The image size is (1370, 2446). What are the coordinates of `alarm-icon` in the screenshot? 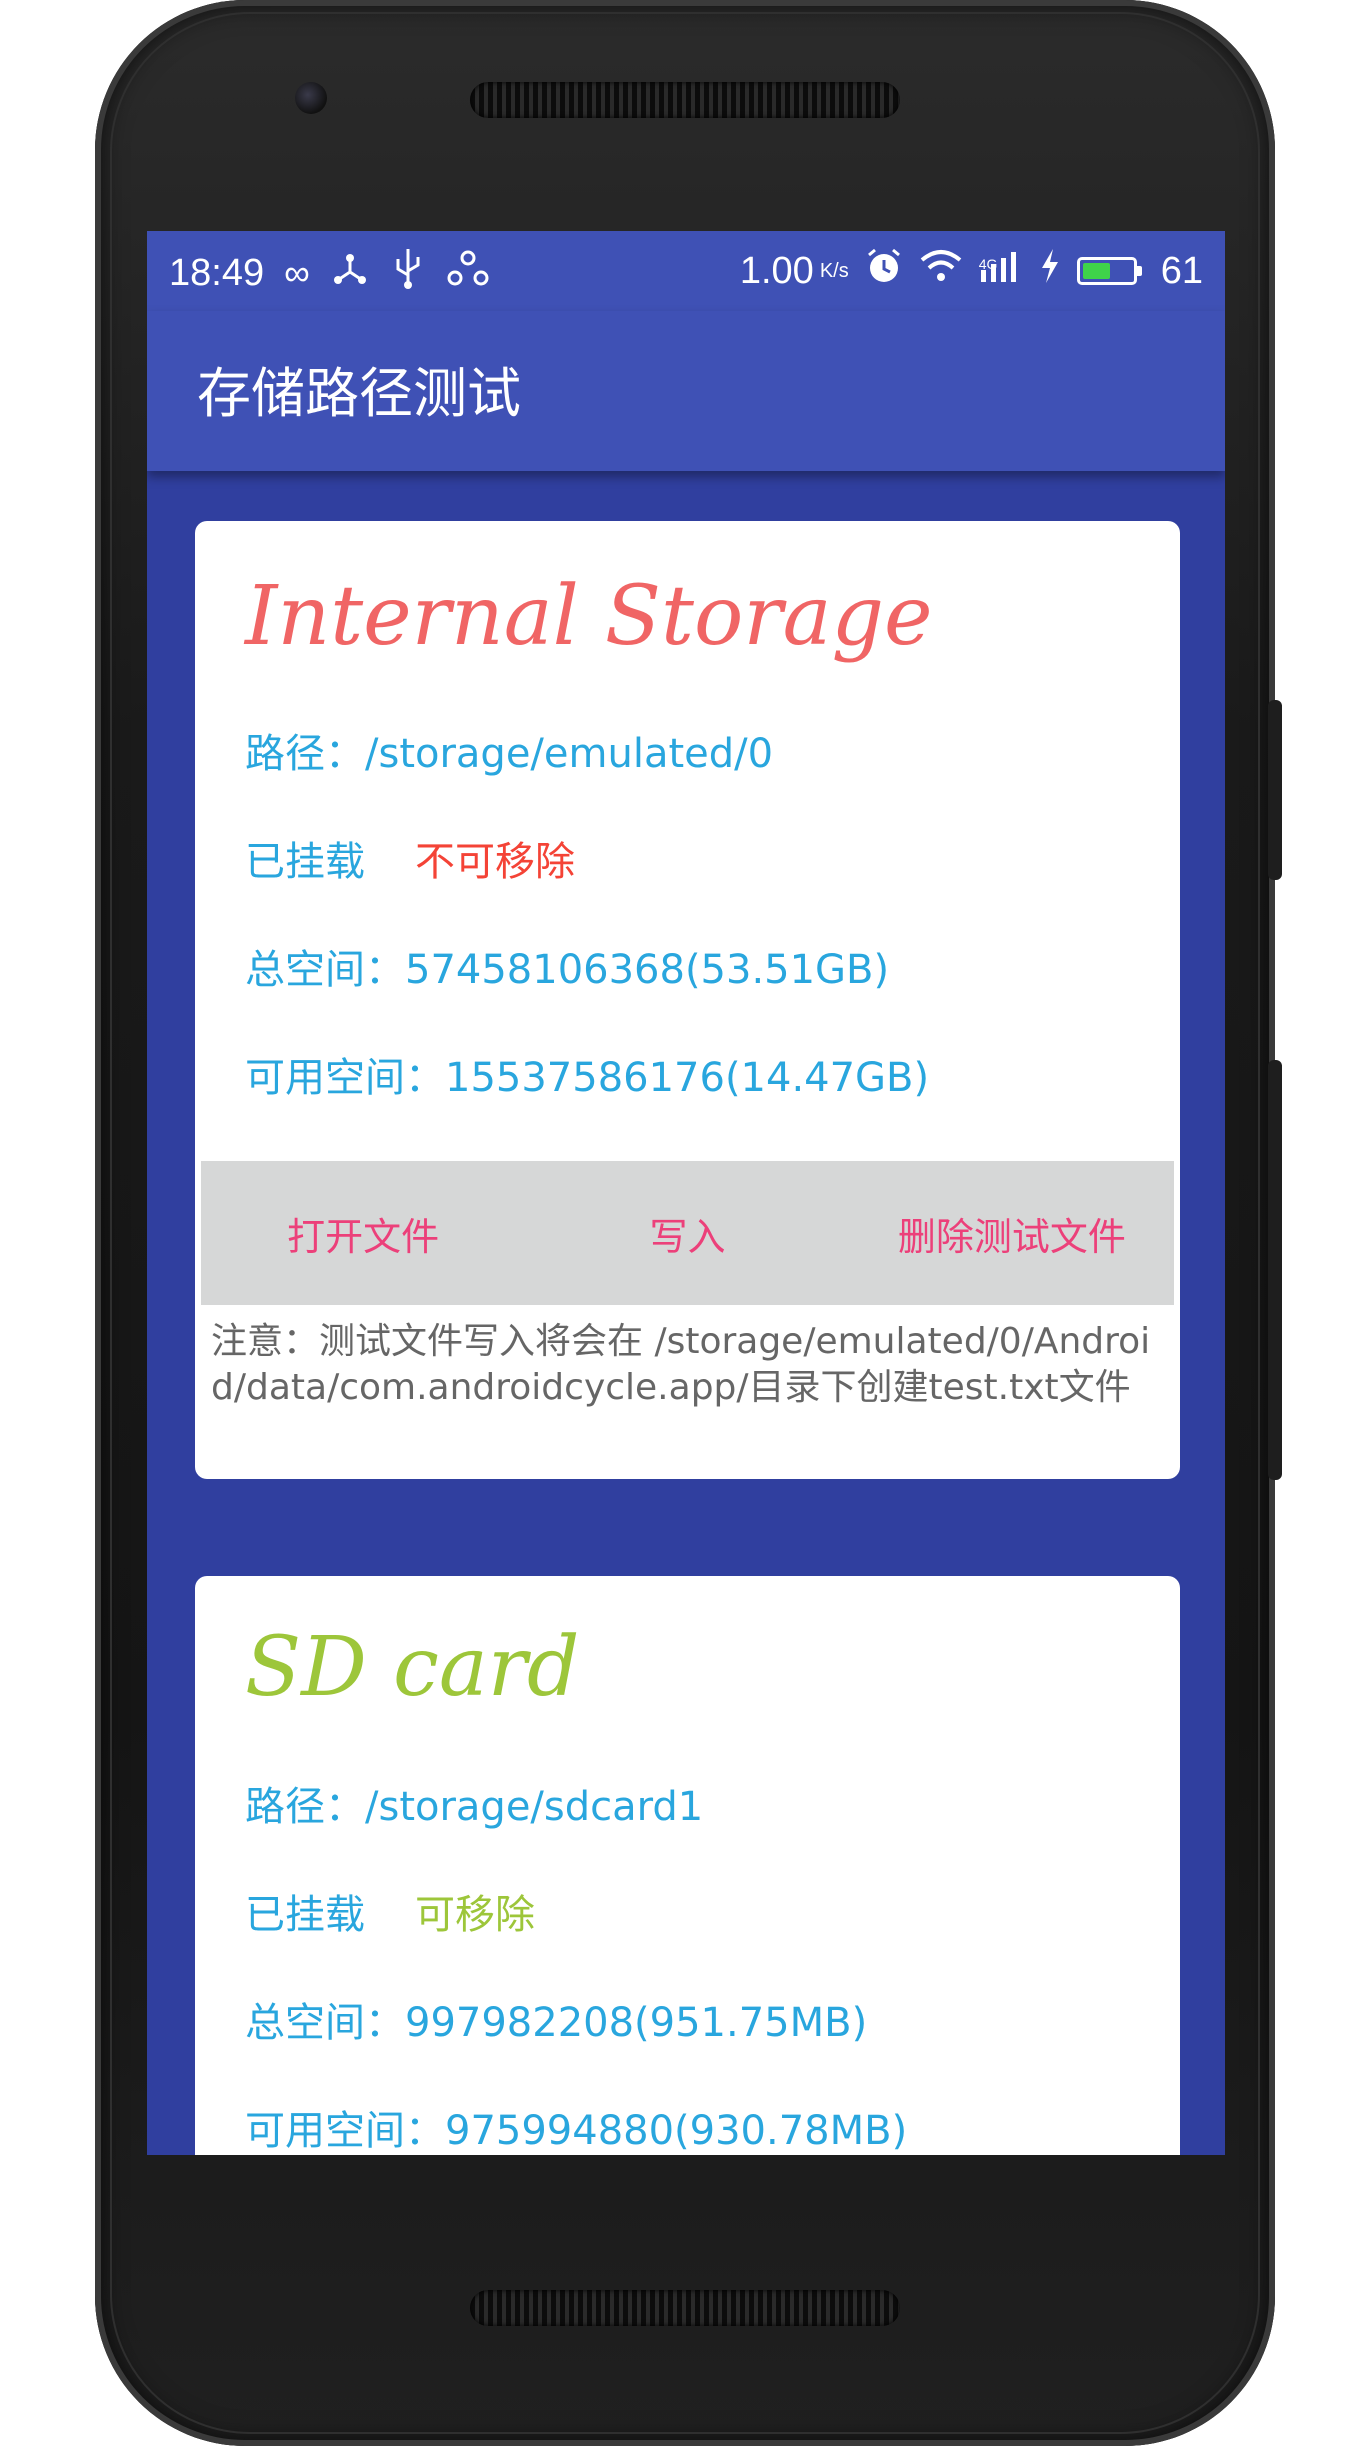 It's located at (884, 271).